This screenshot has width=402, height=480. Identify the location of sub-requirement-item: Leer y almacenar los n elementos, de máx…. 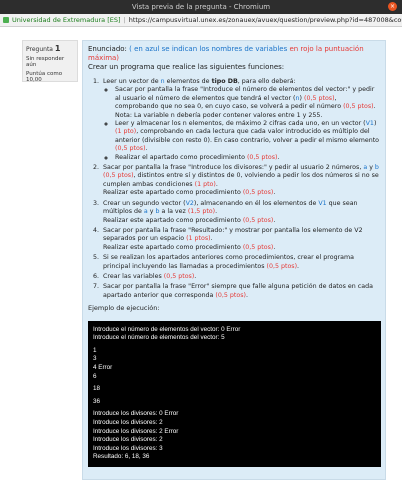
(247, 137).